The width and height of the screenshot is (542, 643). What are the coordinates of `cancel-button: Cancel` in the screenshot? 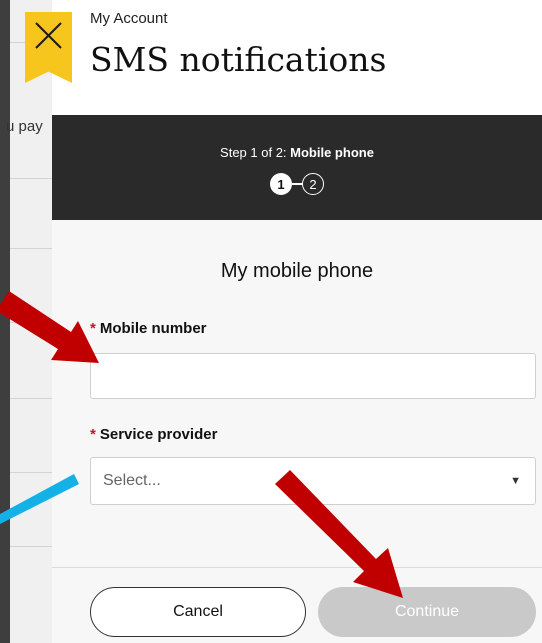 It's located at (198, 612).